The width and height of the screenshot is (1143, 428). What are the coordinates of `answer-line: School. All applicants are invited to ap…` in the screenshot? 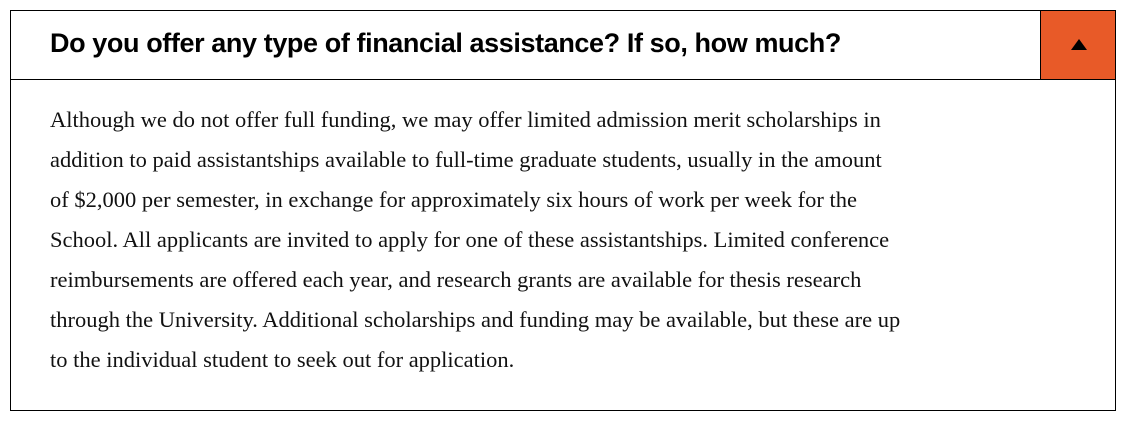 It's located at (470, 239).